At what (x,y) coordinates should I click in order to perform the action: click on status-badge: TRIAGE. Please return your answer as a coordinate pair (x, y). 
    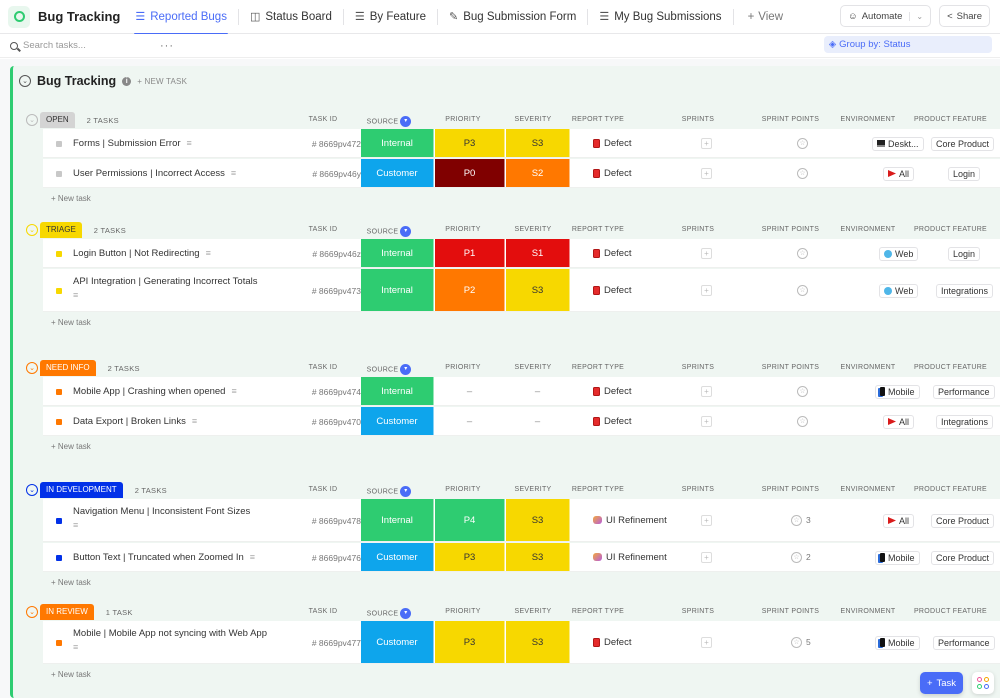
    Looking at the image, I should click on (61, 230).